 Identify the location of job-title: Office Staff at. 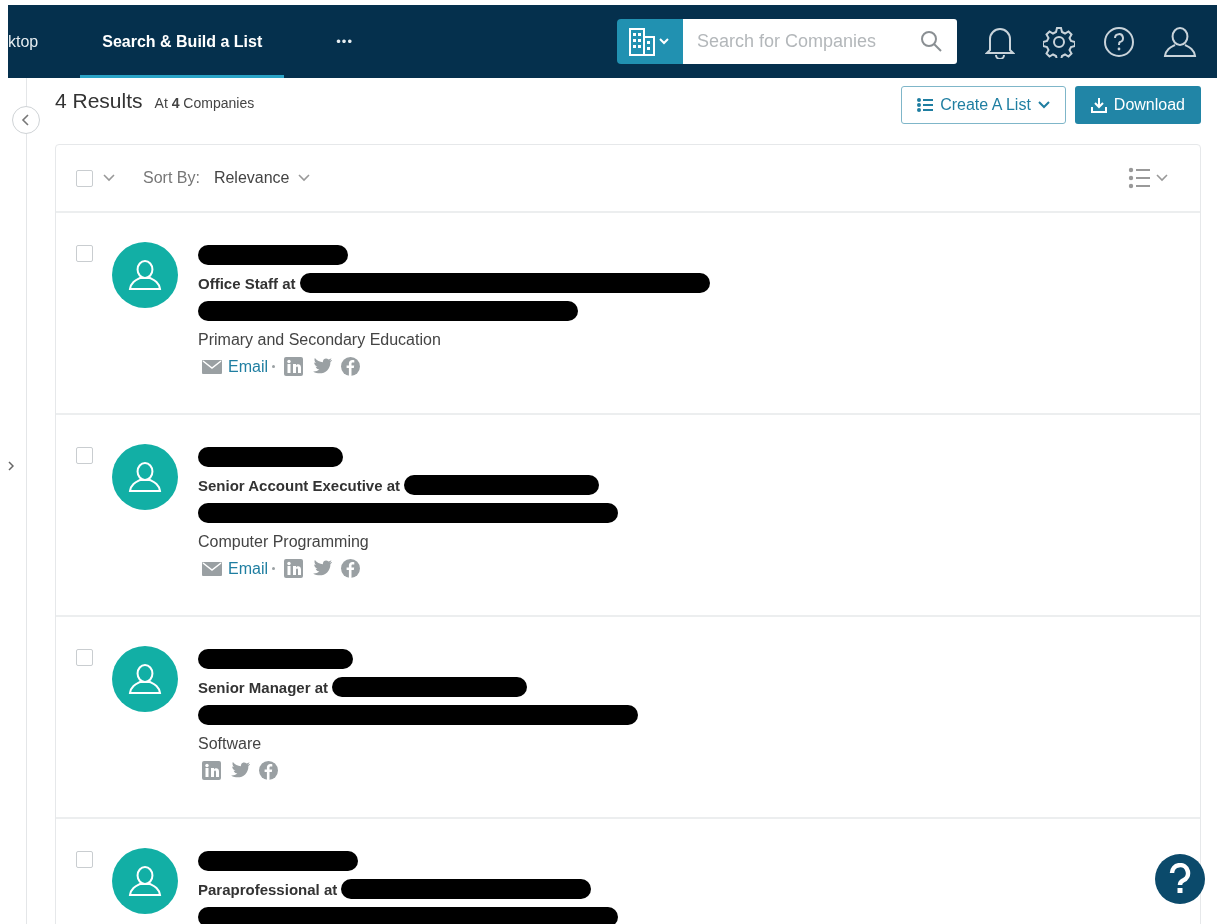
(247, 283).